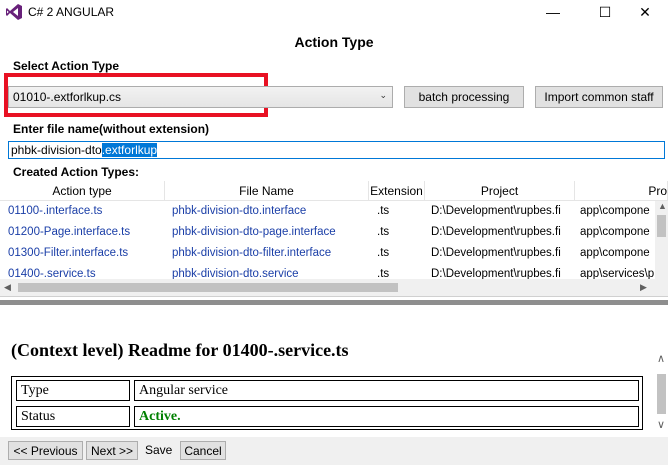  What do you see at coordinates (71, 12) in the screenshot?
I see `window-title: C# 2 ANGULAR` at bounding box center [71, 12].